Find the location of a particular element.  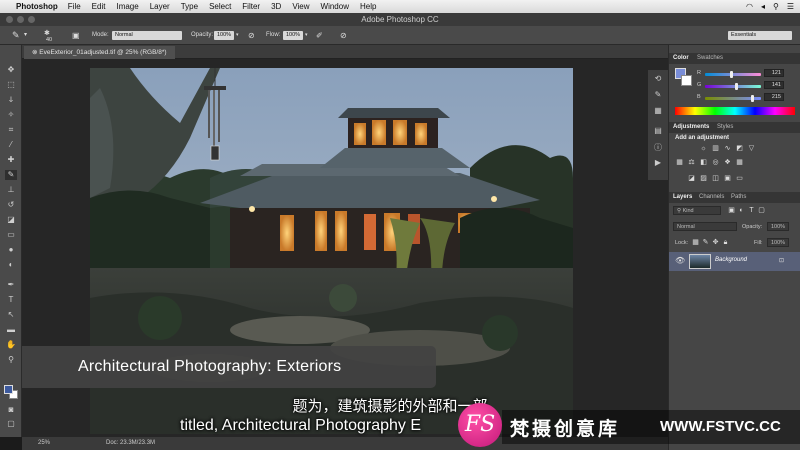

rectangle-tool-icon: ▬ is located at coordinates (11, 330).